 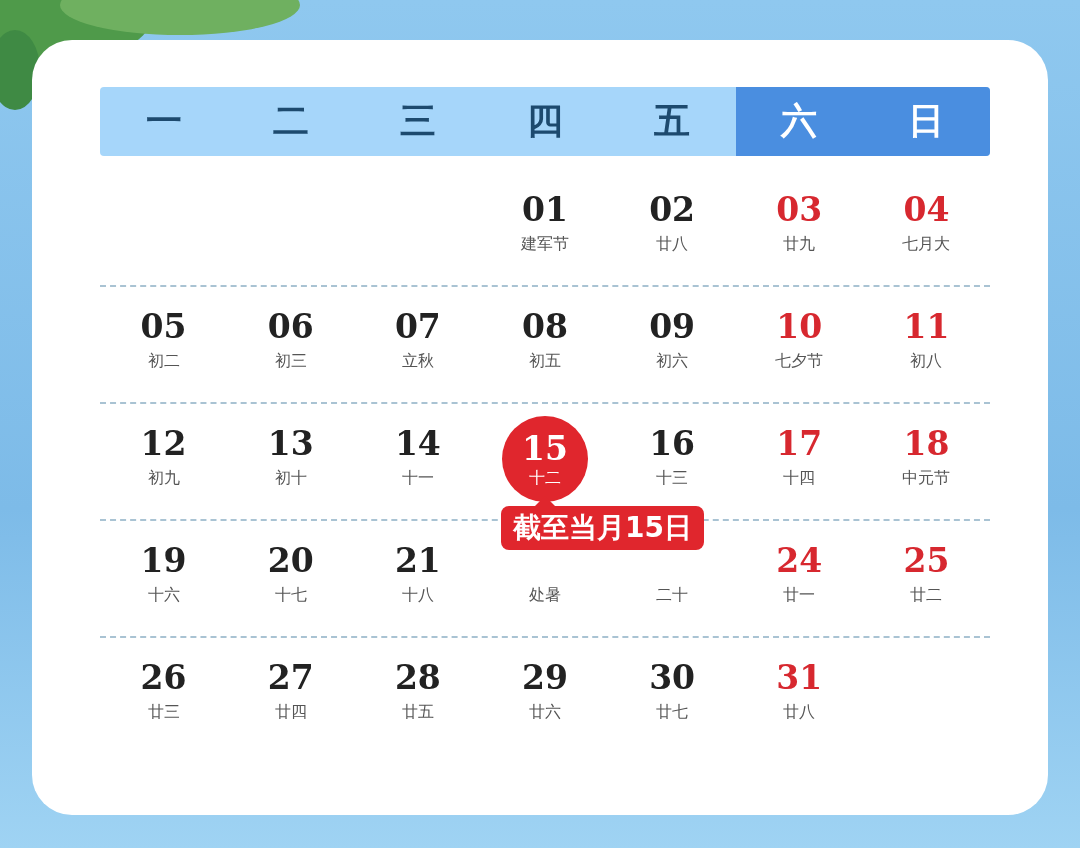 What do you see at coordinates (926, 361) in the screenshot?
I see `lunar-date: 初八` at bounding box center [926, 361].